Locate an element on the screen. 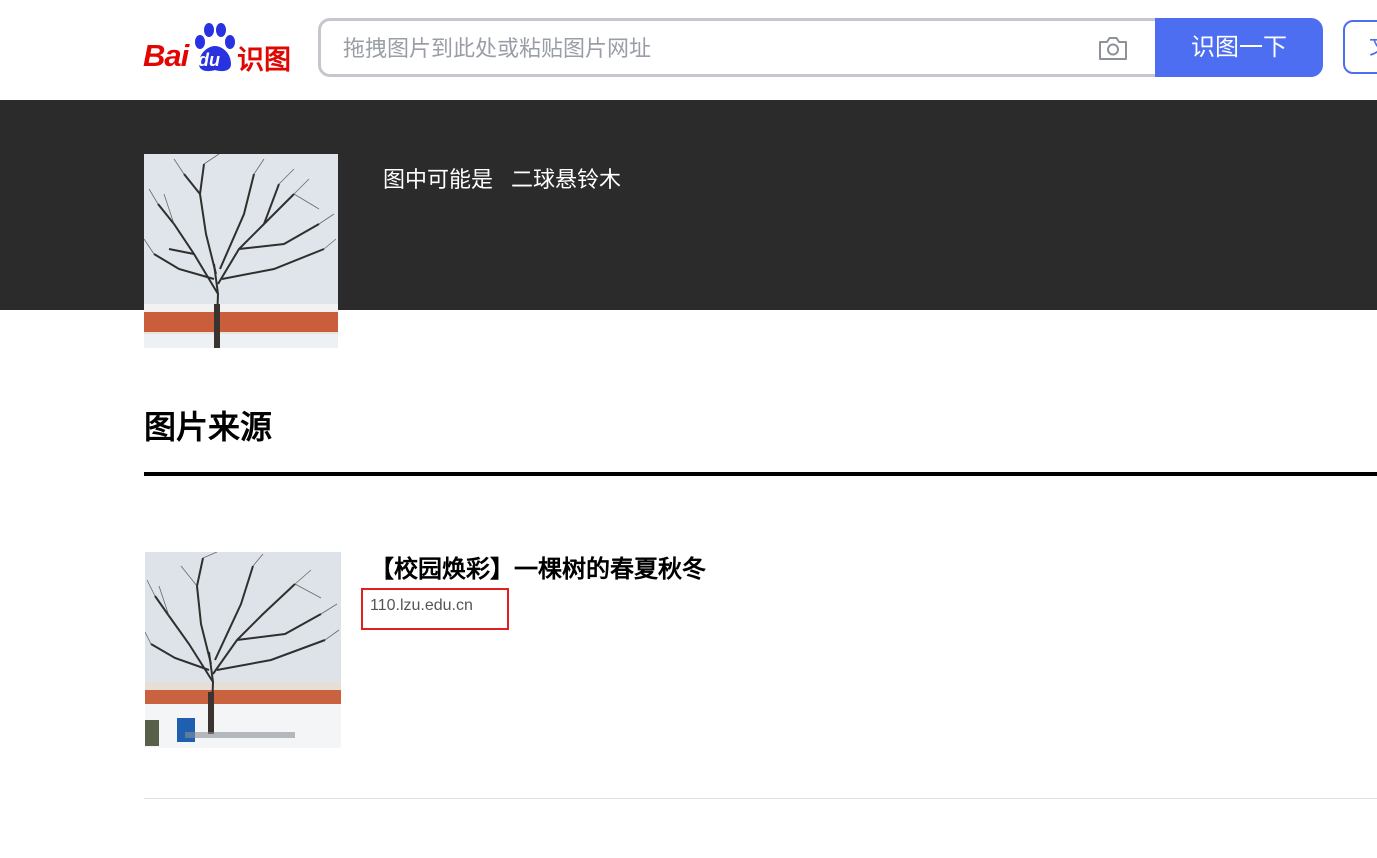 This screenshot has height=858, width=1377. guess-label: 图中可能是 is located at coordinates (438, 179).